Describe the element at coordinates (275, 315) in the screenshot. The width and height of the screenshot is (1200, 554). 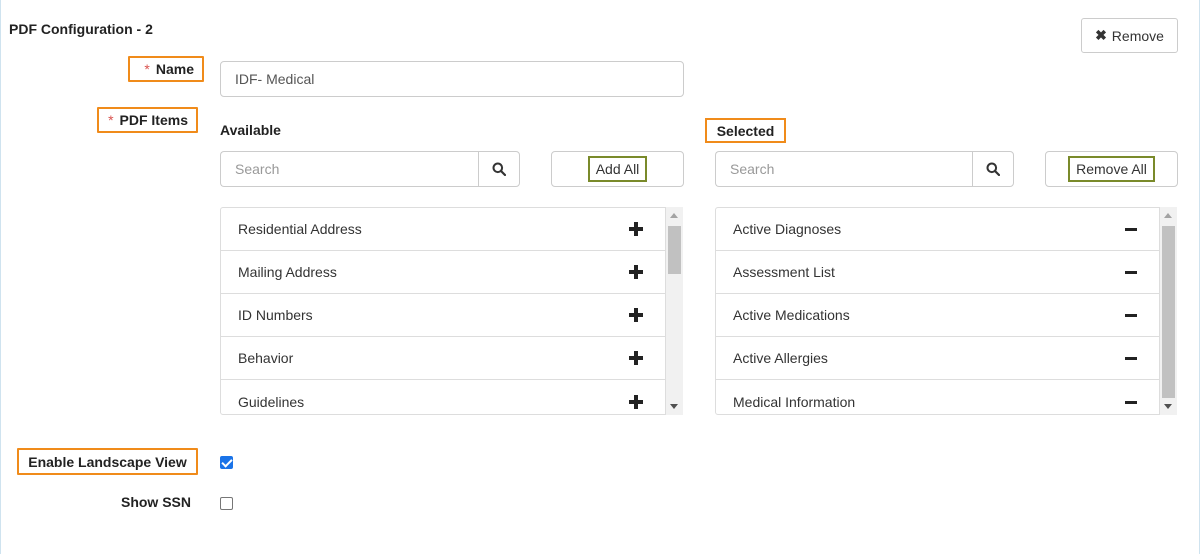
I see `list-item-label: ID Numbers` at that location.